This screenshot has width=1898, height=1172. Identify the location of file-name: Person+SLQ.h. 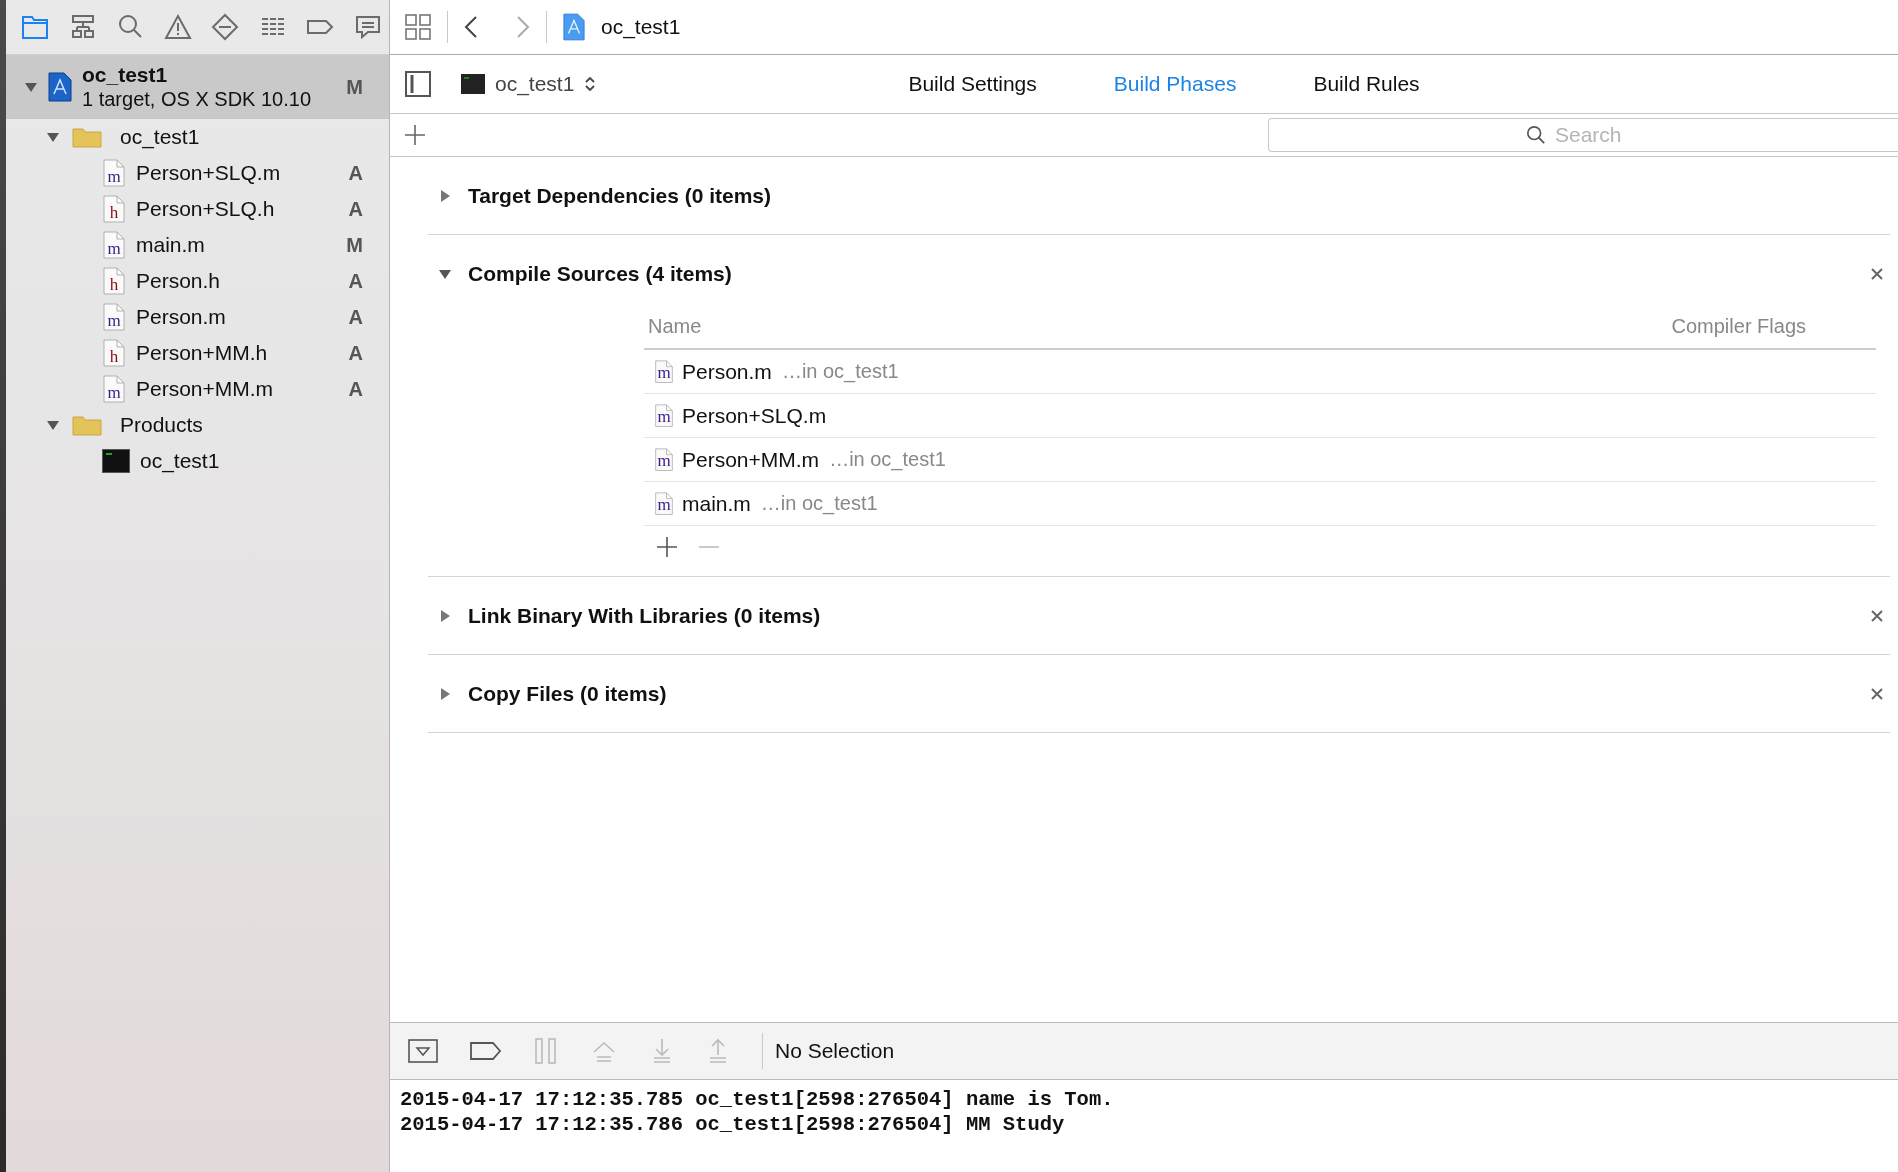
(206, 209).